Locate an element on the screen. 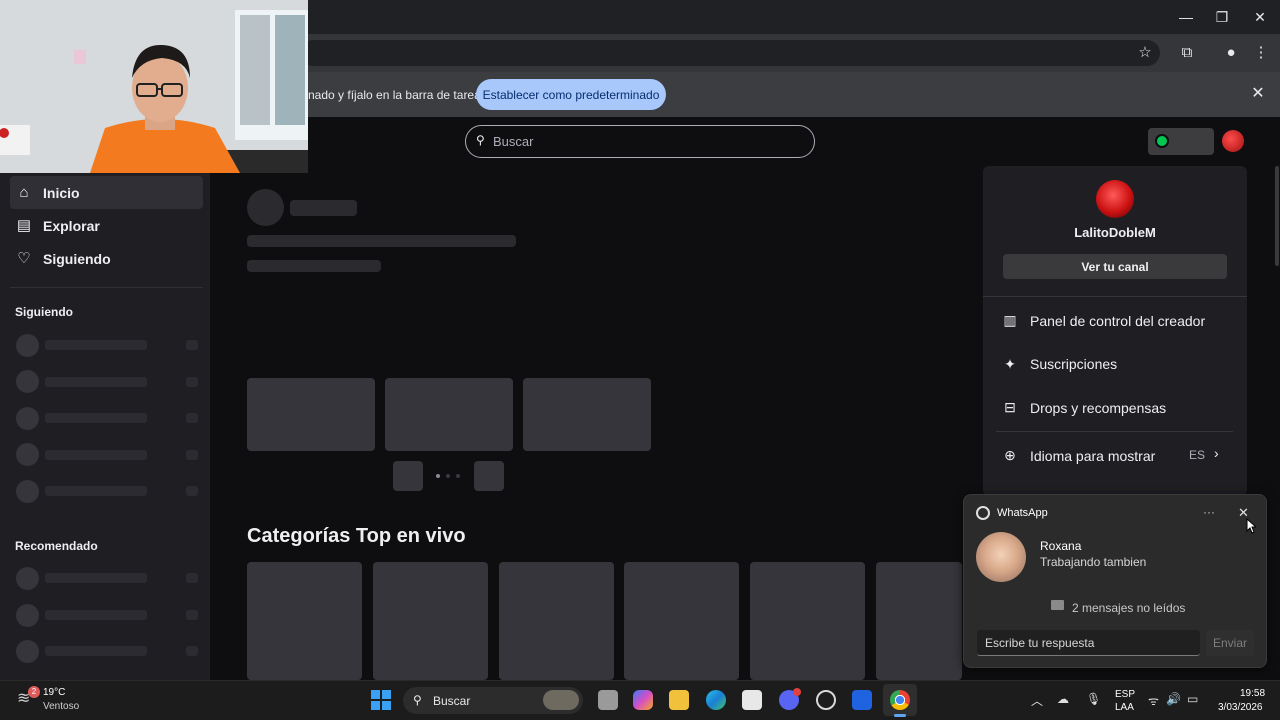 Image resolution: width=1280 pixels, height=720 pixels. more-options-icon: ··· is located at coordinates (1209, 512).